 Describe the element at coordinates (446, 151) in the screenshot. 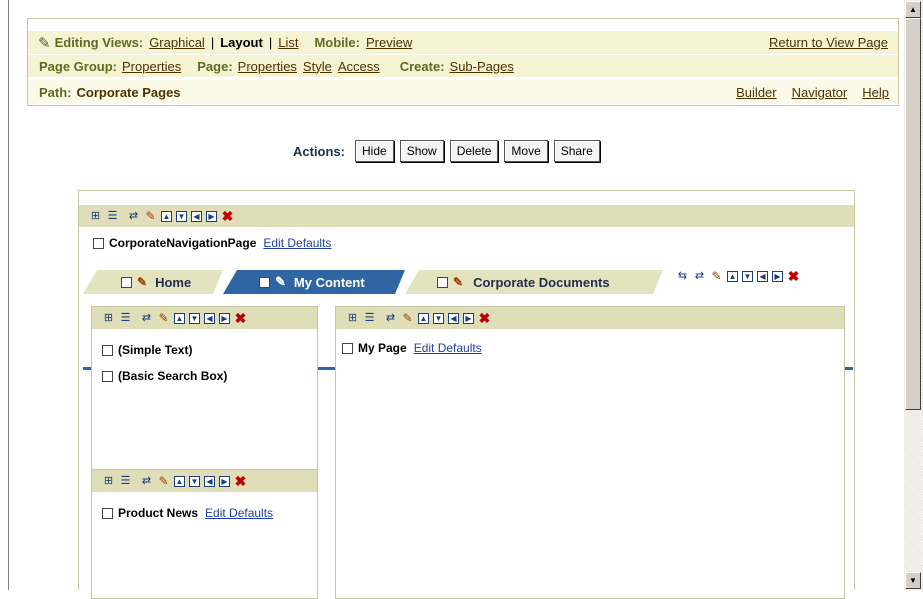

I see `actions-bar: Actions: Hide Show Delete Move Share` at that location.